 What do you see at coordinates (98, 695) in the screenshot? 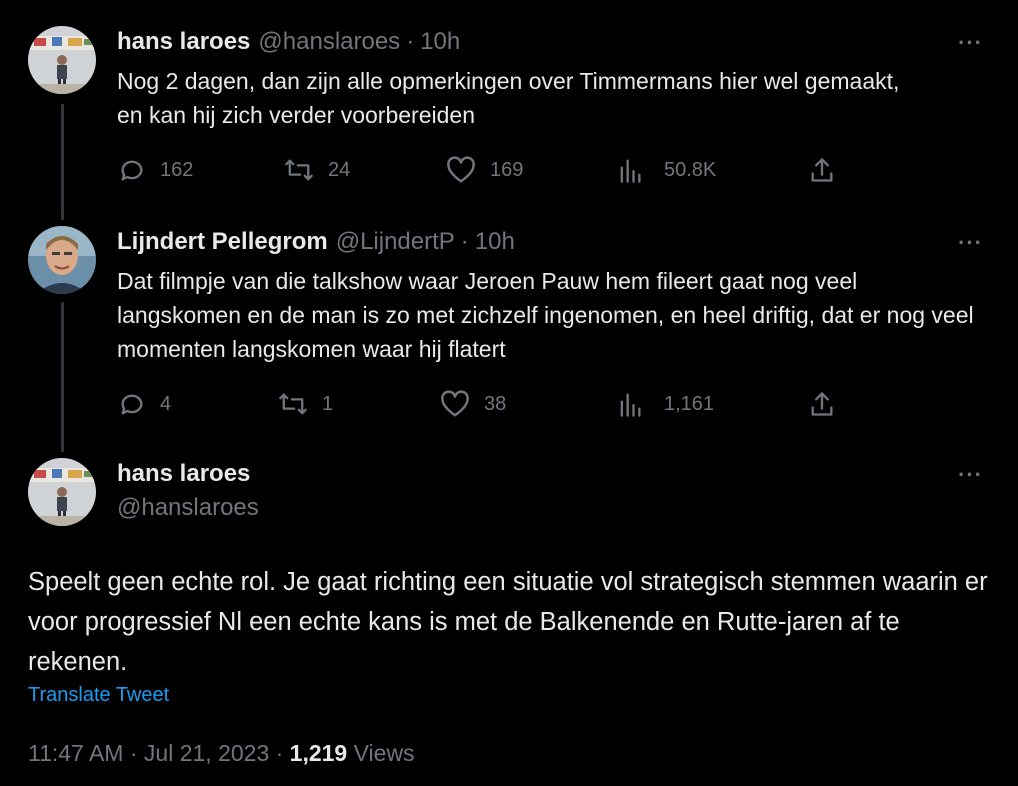
I see `translate-tweet-link: Translate Tweet` at bounding box center [98, 695].